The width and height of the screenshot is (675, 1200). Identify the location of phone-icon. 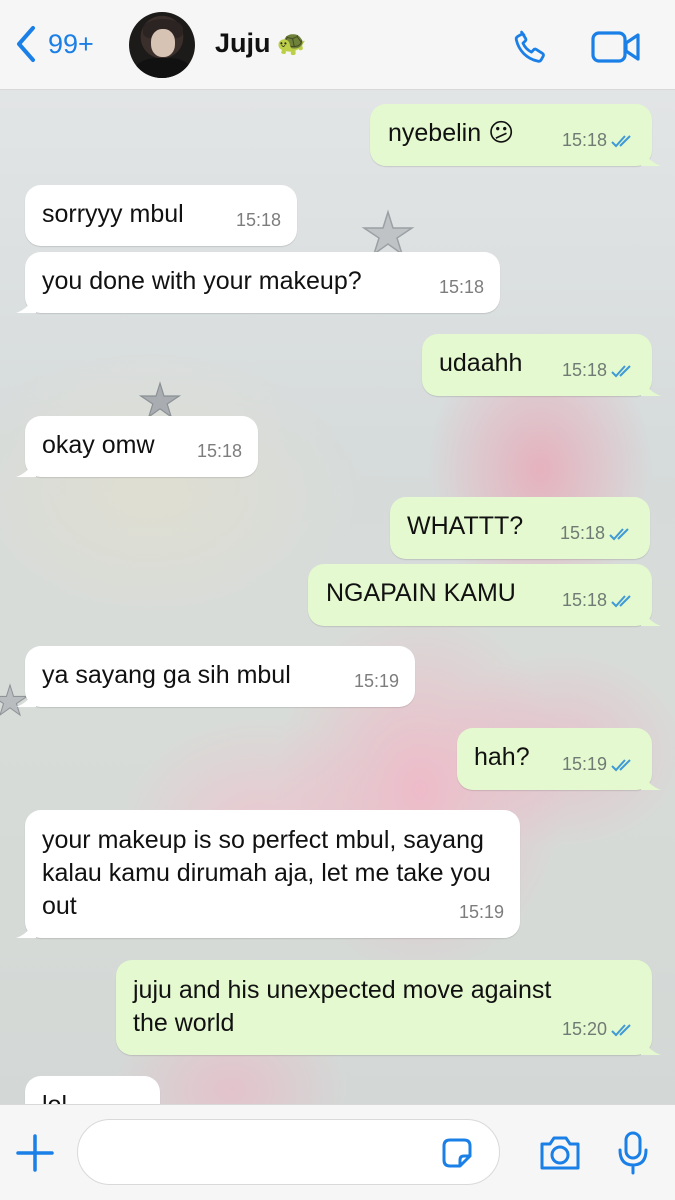
(531, 51).